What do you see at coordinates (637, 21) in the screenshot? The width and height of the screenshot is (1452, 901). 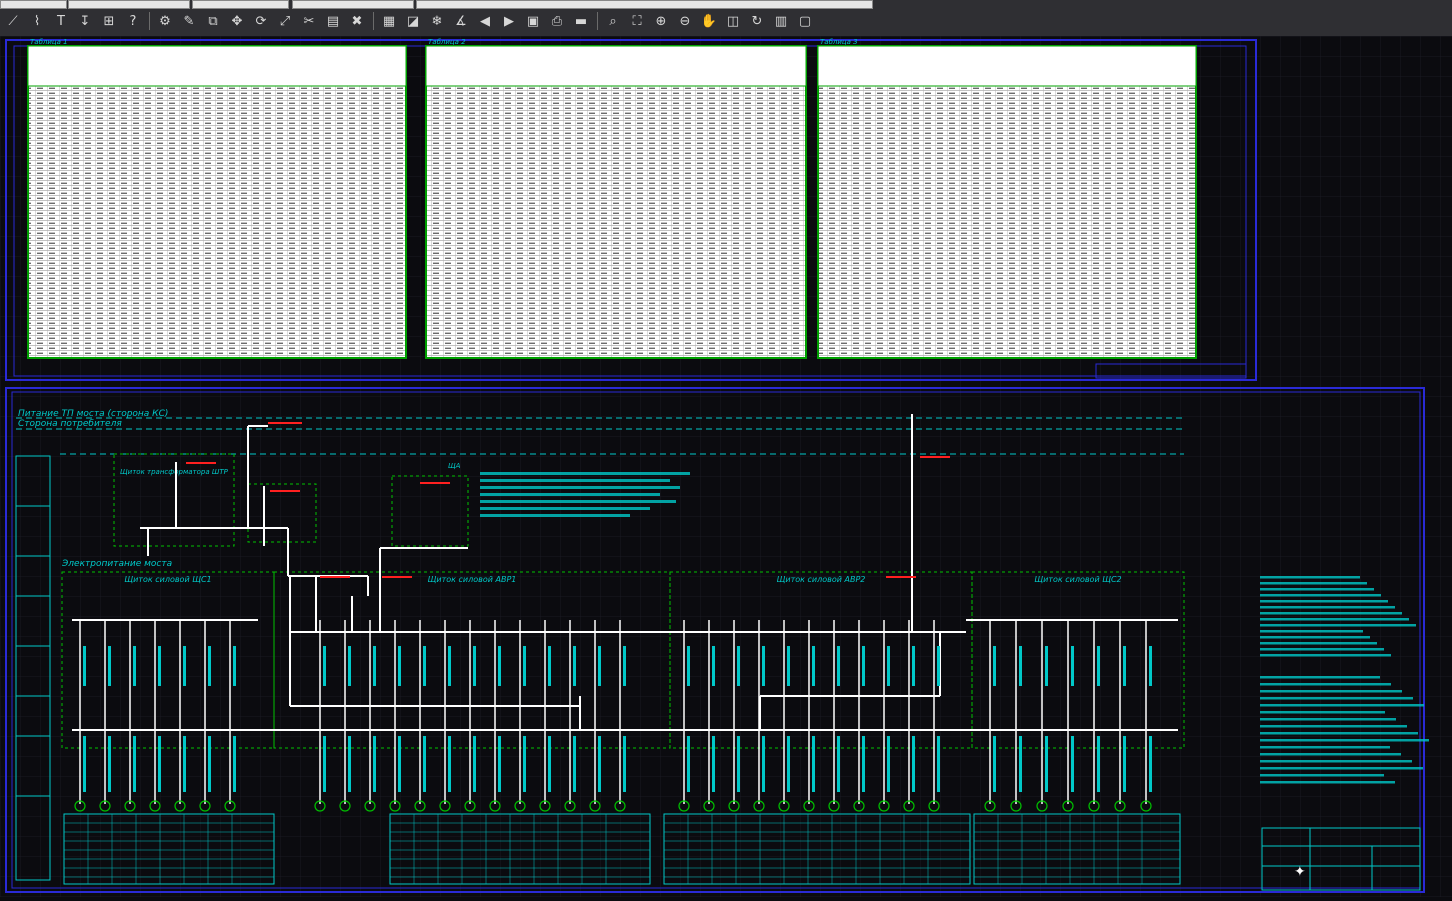 I see `zoom-extents-icon: ⛶` at bounding box center [637, 21].